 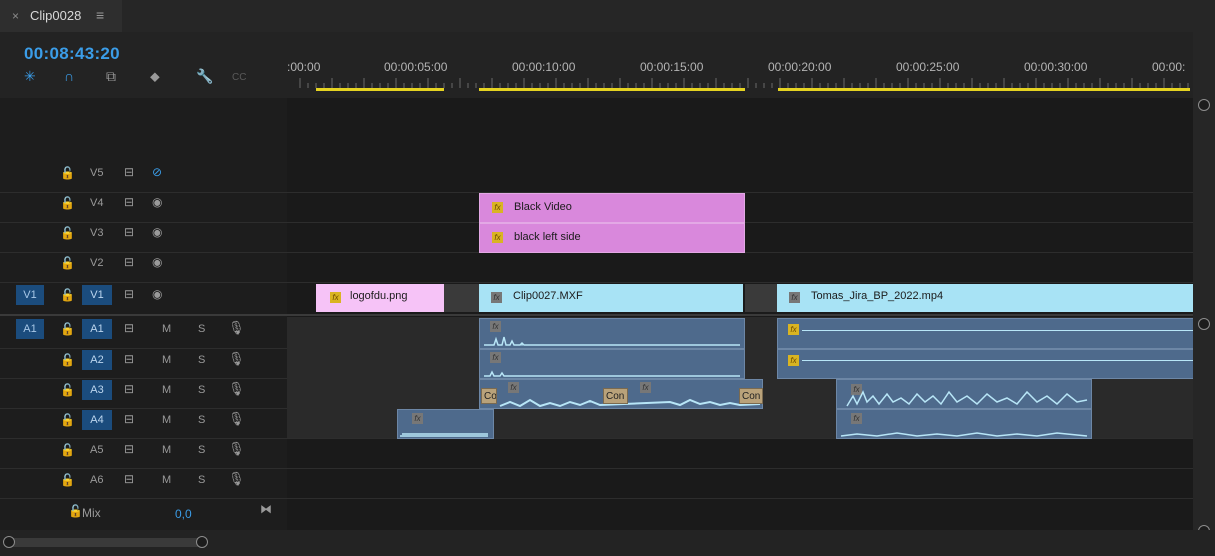 I want to click on mix-lock-icon: 🔓, so click(x=75, y=511).